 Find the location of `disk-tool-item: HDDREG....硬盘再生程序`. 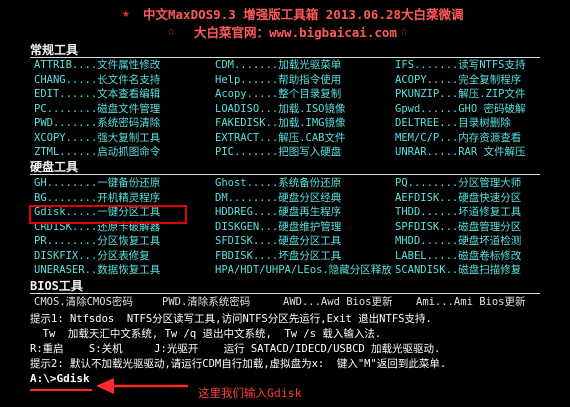

disk-tool-item: HDDREG....硬盘再生程序 is located at coordinates (278, 212).